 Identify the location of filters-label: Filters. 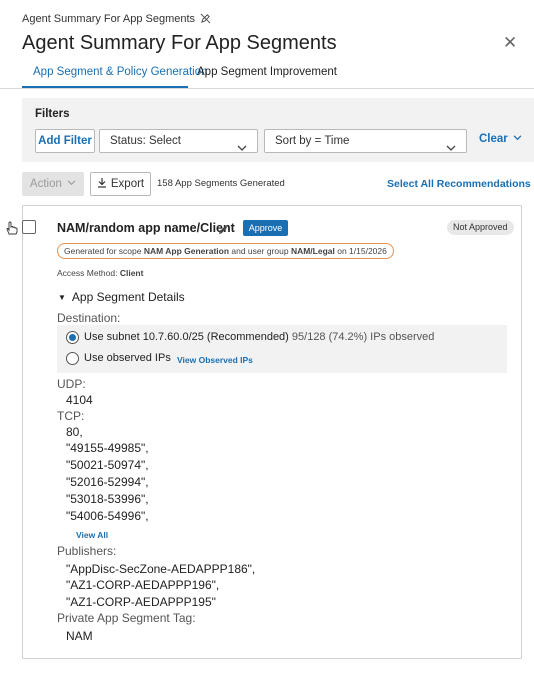
(52, 114).